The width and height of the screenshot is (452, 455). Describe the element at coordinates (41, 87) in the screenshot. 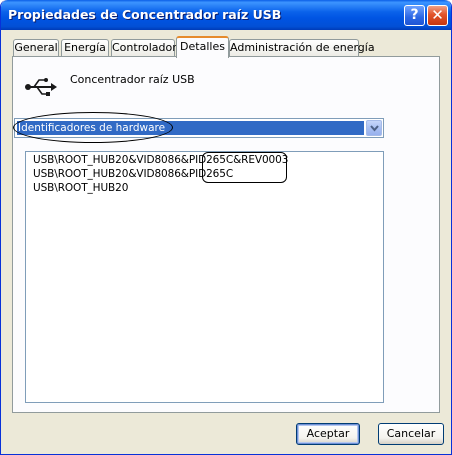

I see `usb-icon` at that location.